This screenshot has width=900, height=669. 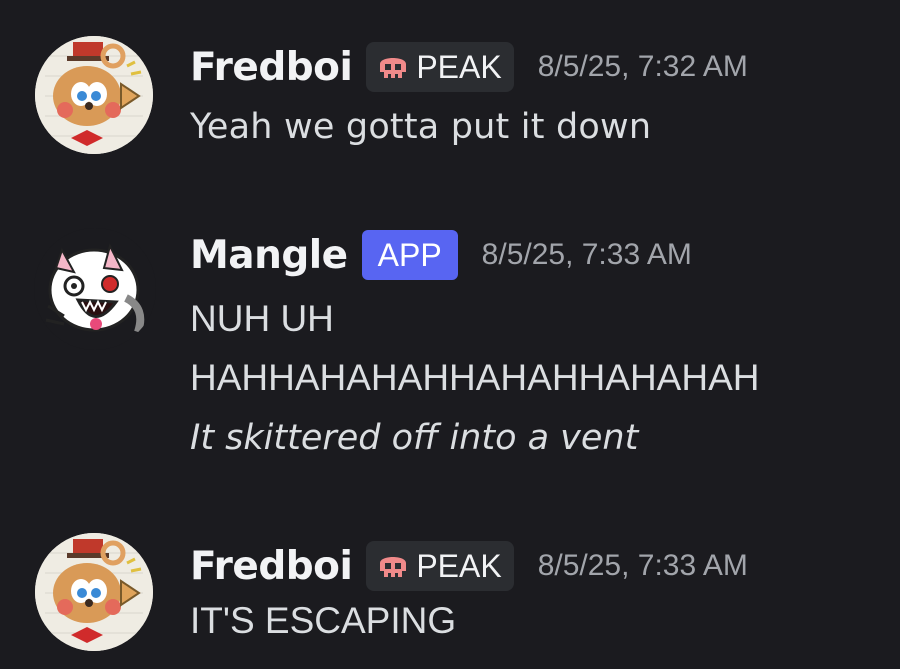 I want to click on username: Mangle, so click(x=269, y=255).